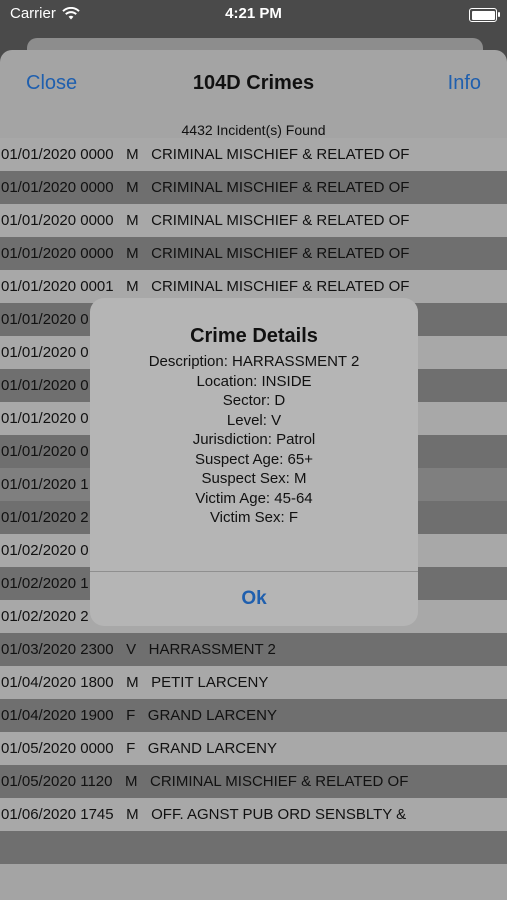 Image resolution: width=507 pixels, height=900 pixels. I want to click on table-row: 01/05/2020 0000 F GRAND LARCENY, so click(253, 748).